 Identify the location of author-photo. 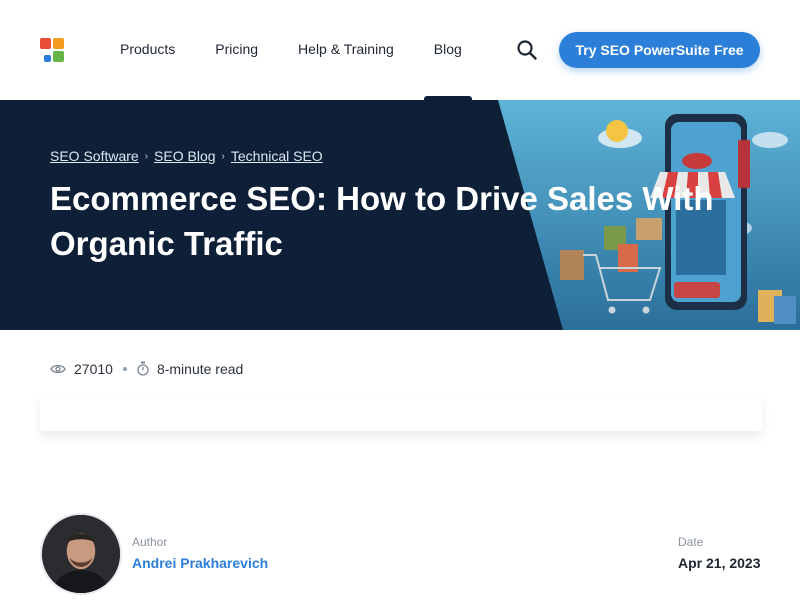
(81, 554).